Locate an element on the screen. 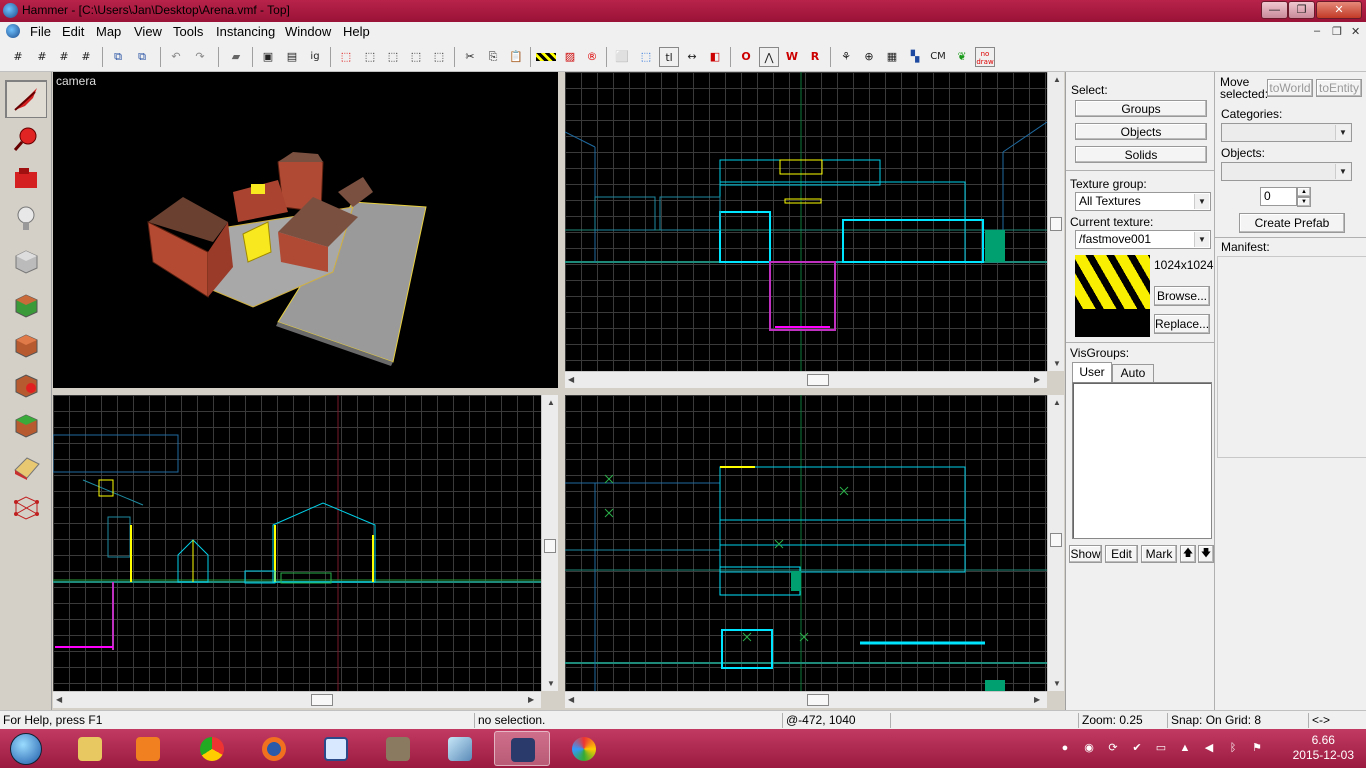 The height and width of the screenshot is (768, 1366). visgroup-edit-button: Edit is located at coordinates (1121, 554).